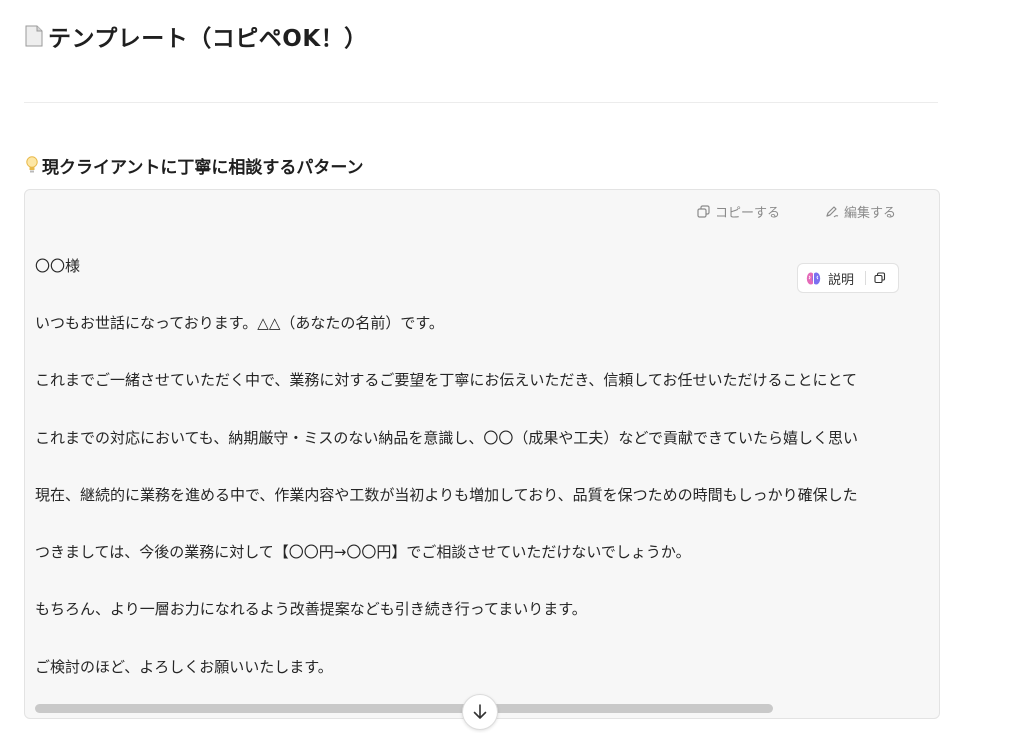 The image size is (1024, 733). What do you see at coordinates (832, 211) in the screenshot?
I see `edit-icon` at bounding box center [832, 211].